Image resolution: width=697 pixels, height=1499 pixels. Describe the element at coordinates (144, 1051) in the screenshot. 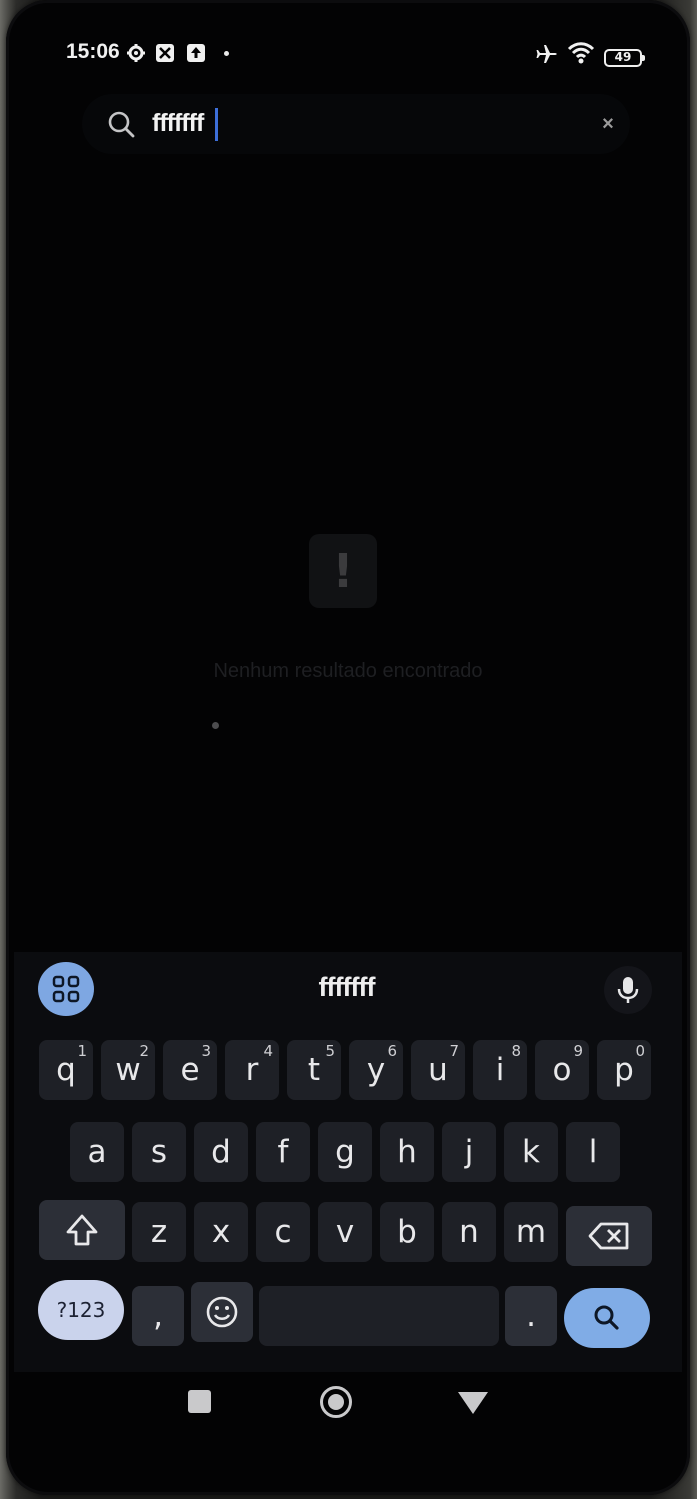

I see `key-hint: 2` at that location.